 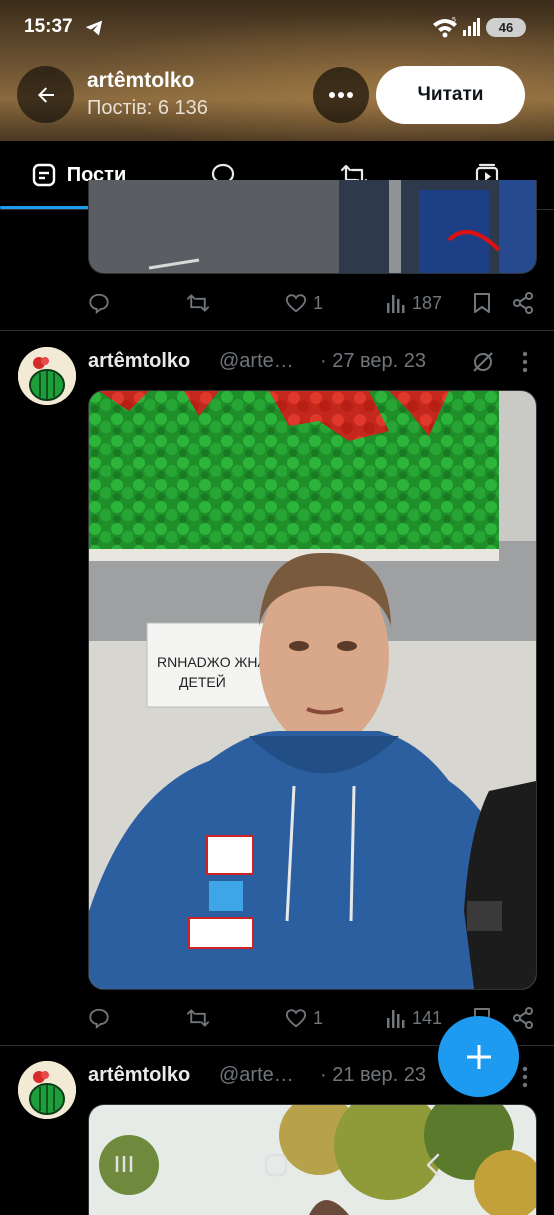 I want to click on post-image, so click(x=312, y=227).